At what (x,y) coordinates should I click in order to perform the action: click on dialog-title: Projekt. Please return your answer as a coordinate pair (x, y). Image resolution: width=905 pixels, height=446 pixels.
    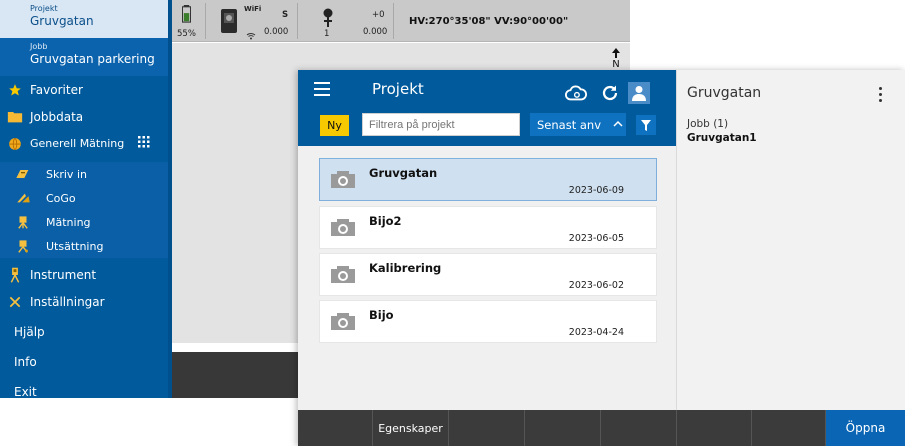
    Looking at the image, I should click on (398, 89).